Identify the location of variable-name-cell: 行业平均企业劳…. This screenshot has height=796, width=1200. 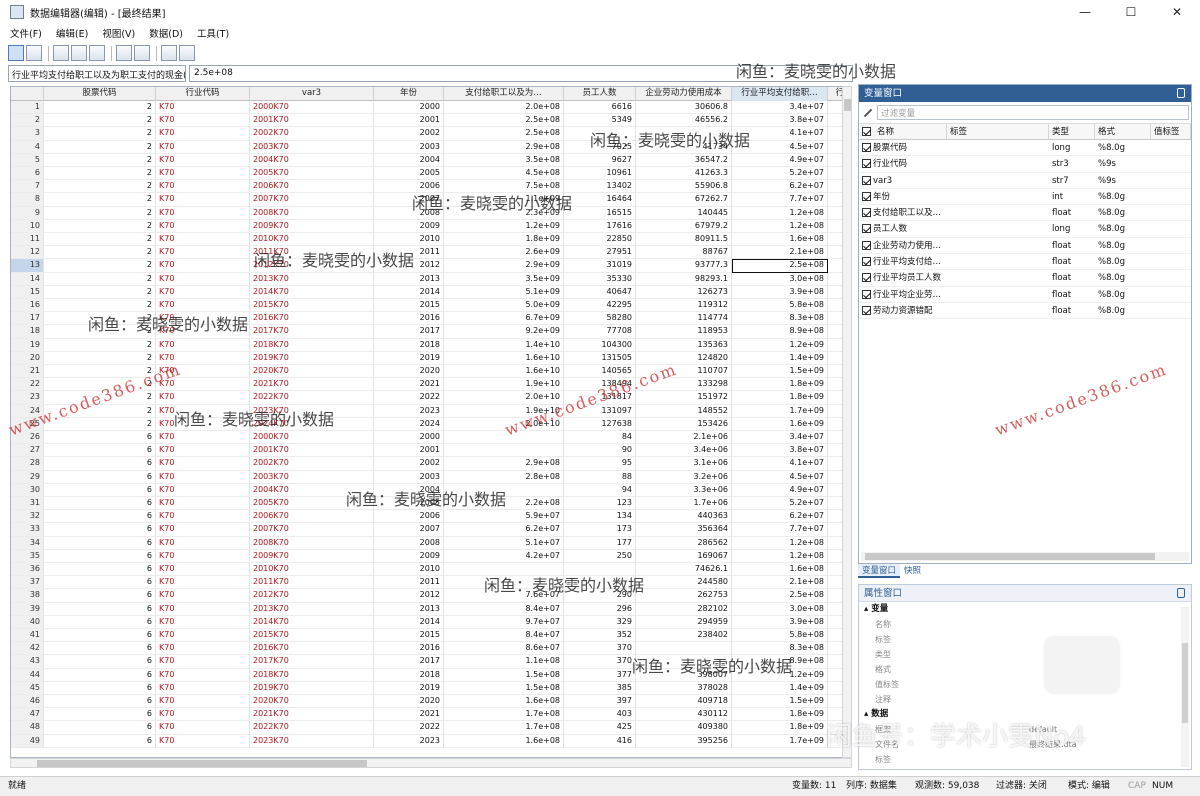
(903, 294).